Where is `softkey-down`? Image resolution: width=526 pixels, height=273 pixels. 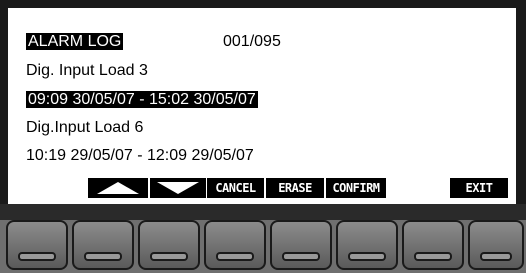 softkey-down is located at coordinates (178, 188).